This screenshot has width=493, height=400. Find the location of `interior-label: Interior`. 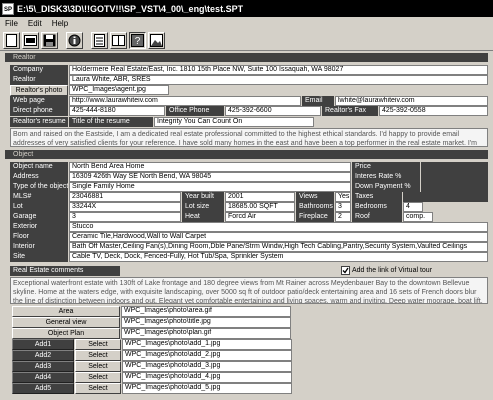

interior-label: Interior is located at coordinates (39, 247).